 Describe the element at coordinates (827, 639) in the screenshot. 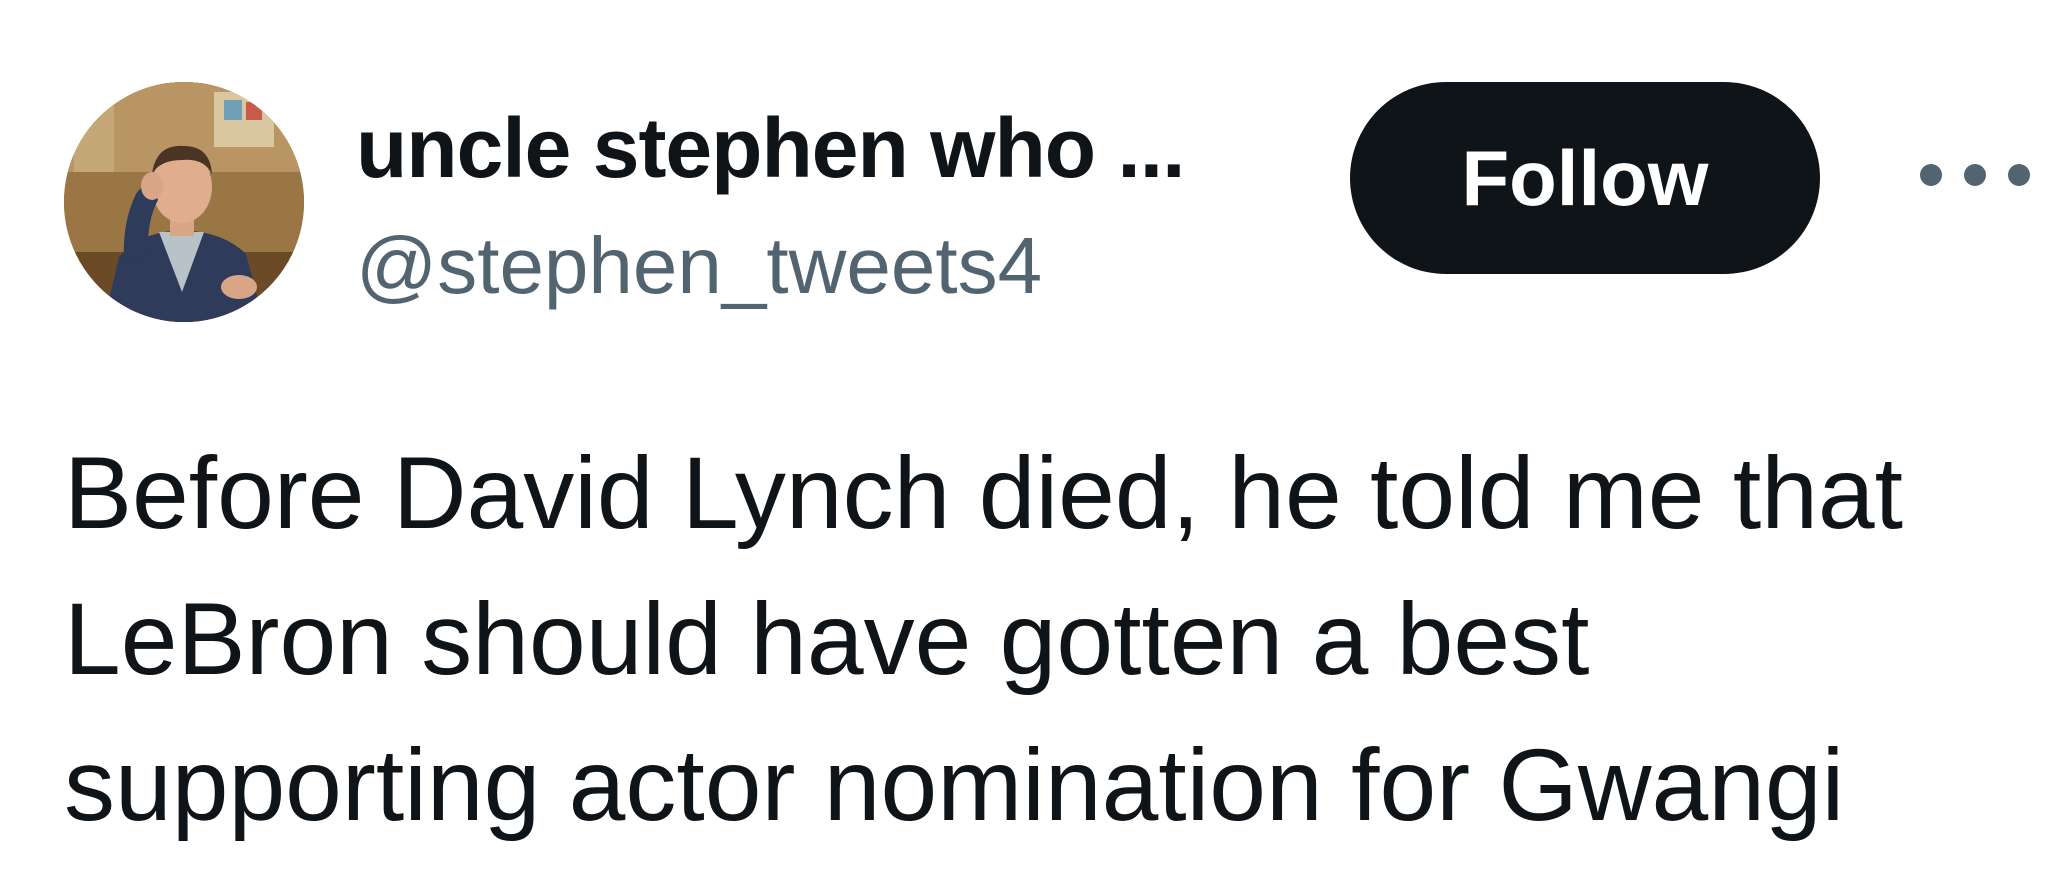

I see `tweet-text-line: LeBron should have gotten a best` at that location.